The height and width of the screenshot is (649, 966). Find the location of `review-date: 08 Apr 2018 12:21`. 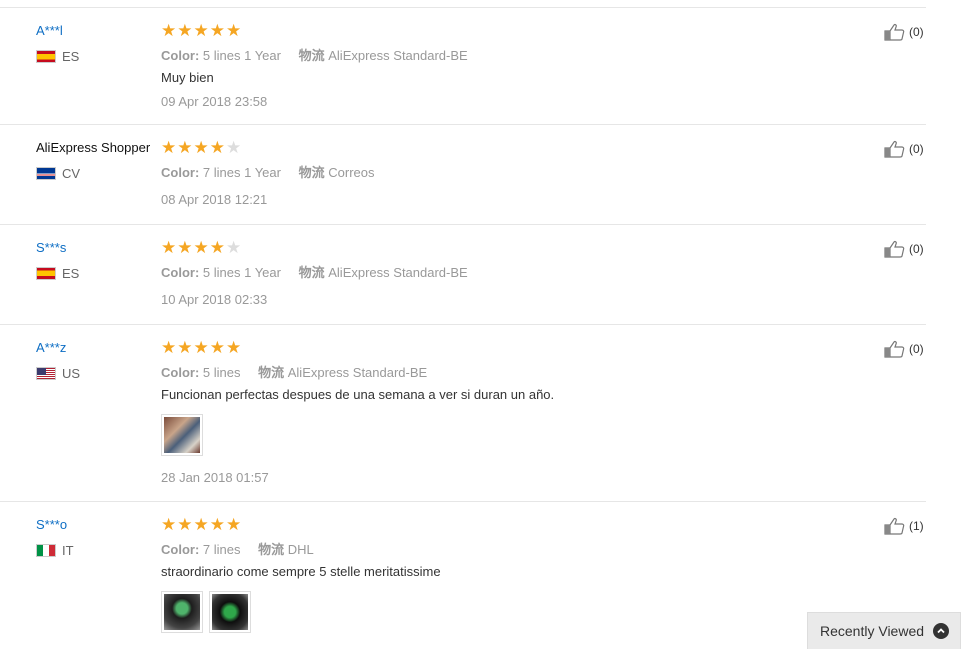

review-date: 08 Apr 2018 12:21 is located at coordinates (214, 199).